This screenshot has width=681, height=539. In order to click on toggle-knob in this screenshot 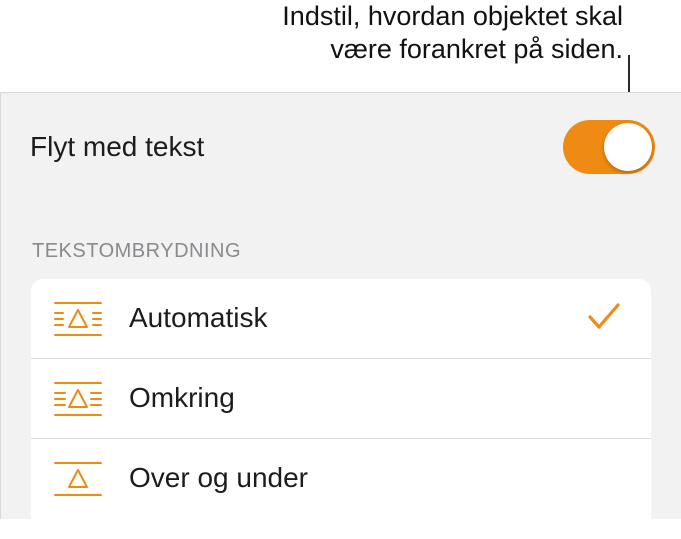, I will do `click(628, 147)`.